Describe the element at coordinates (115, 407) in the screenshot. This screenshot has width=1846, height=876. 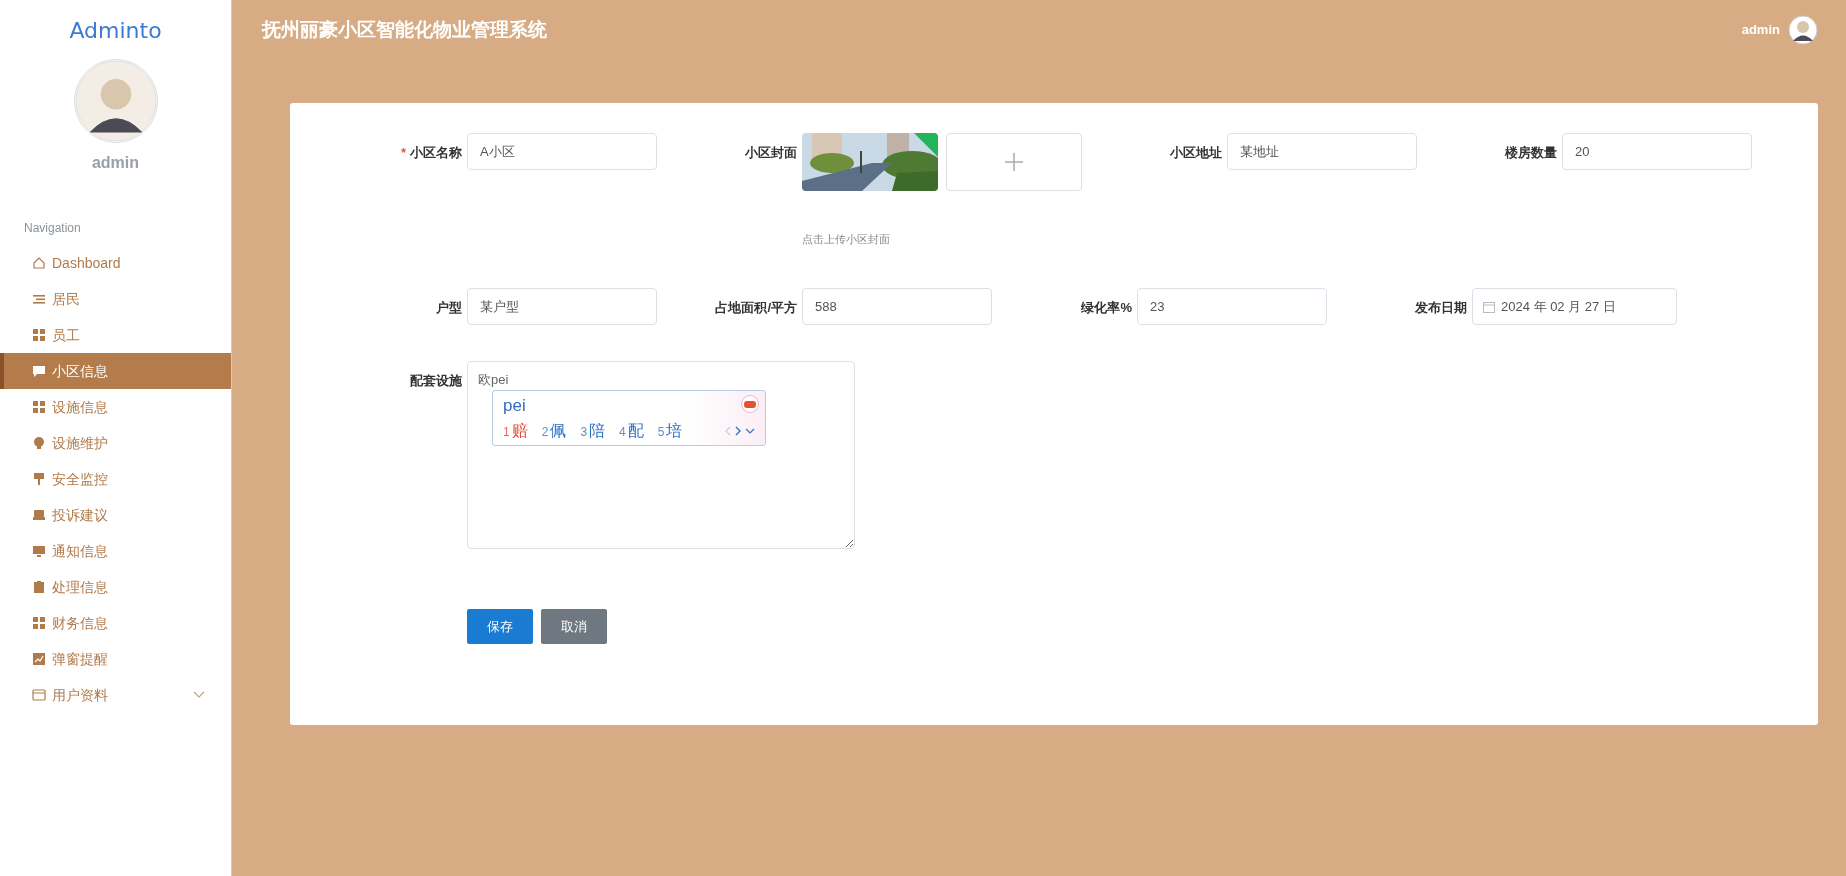
I see `sidebar-item: 设施信息` at that location.